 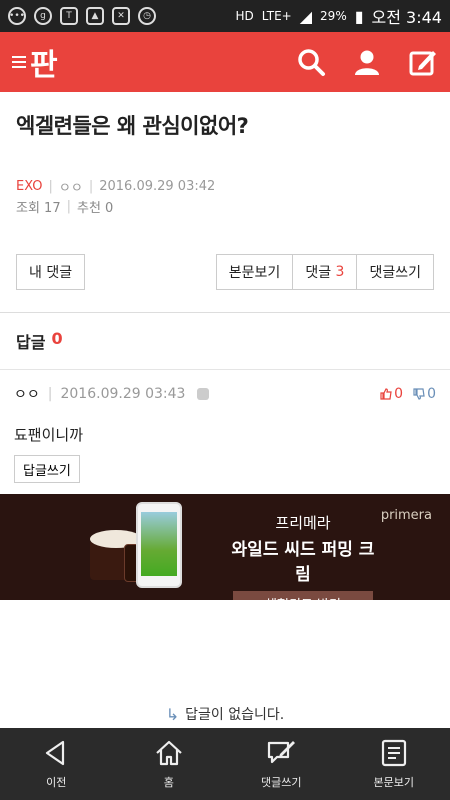 I want to click on nav-home: 홈, so click(x=169, y=764).